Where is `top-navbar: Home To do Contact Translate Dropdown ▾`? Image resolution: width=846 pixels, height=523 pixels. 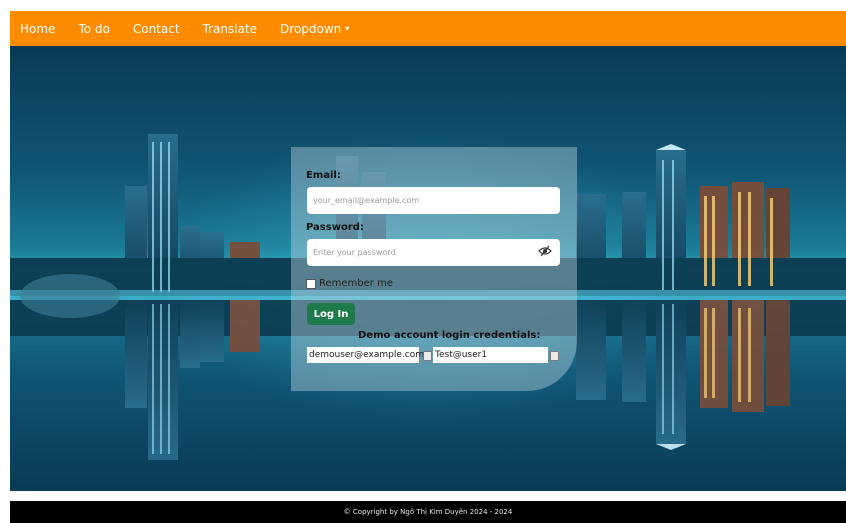
top-navbar: Home To do Contact Translate Dropdown ▾ is located at coordinates (428, 28).